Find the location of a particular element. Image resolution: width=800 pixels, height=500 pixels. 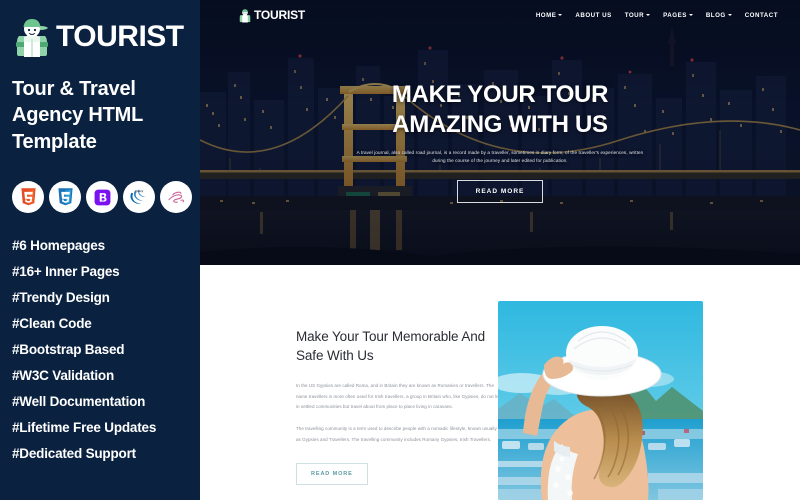

nav-item-blog: BLOG is located at coordinates (719, 15).